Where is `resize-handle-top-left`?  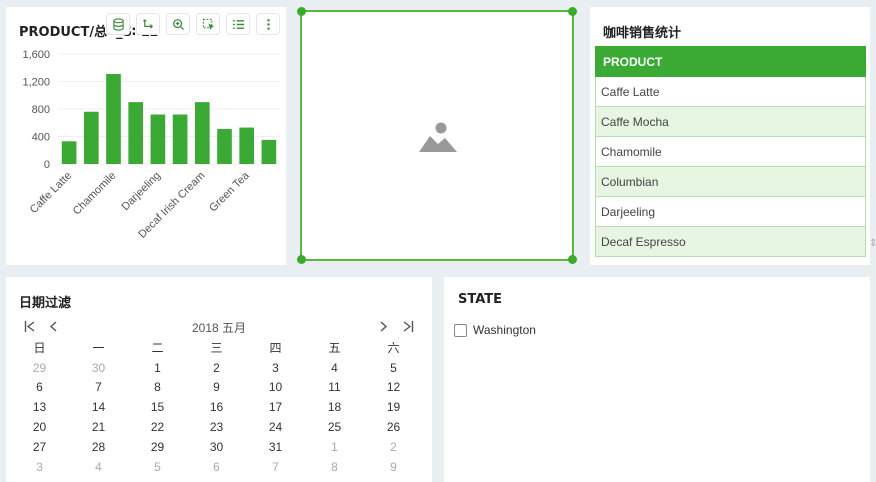
resize-handle-top-left is located at coordinates (301, 11).